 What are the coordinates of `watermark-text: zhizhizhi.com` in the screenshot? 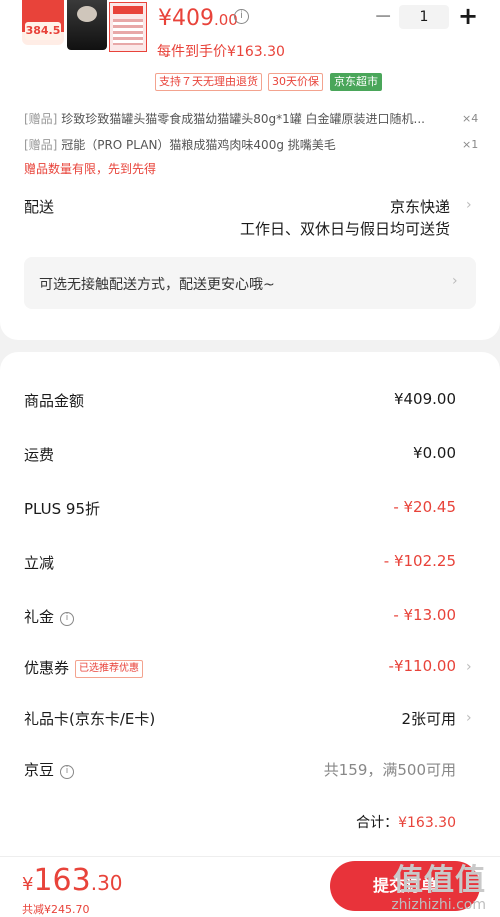 It's located at (438, 905).